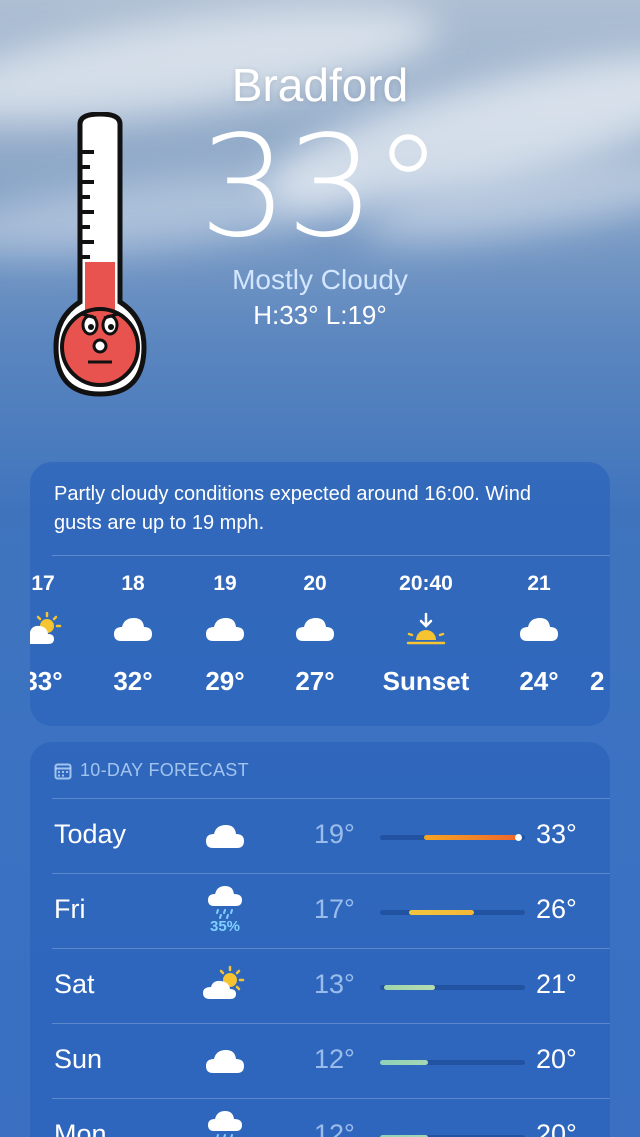  I want to click on precipitation-chance: 35%, so click(225, 926).